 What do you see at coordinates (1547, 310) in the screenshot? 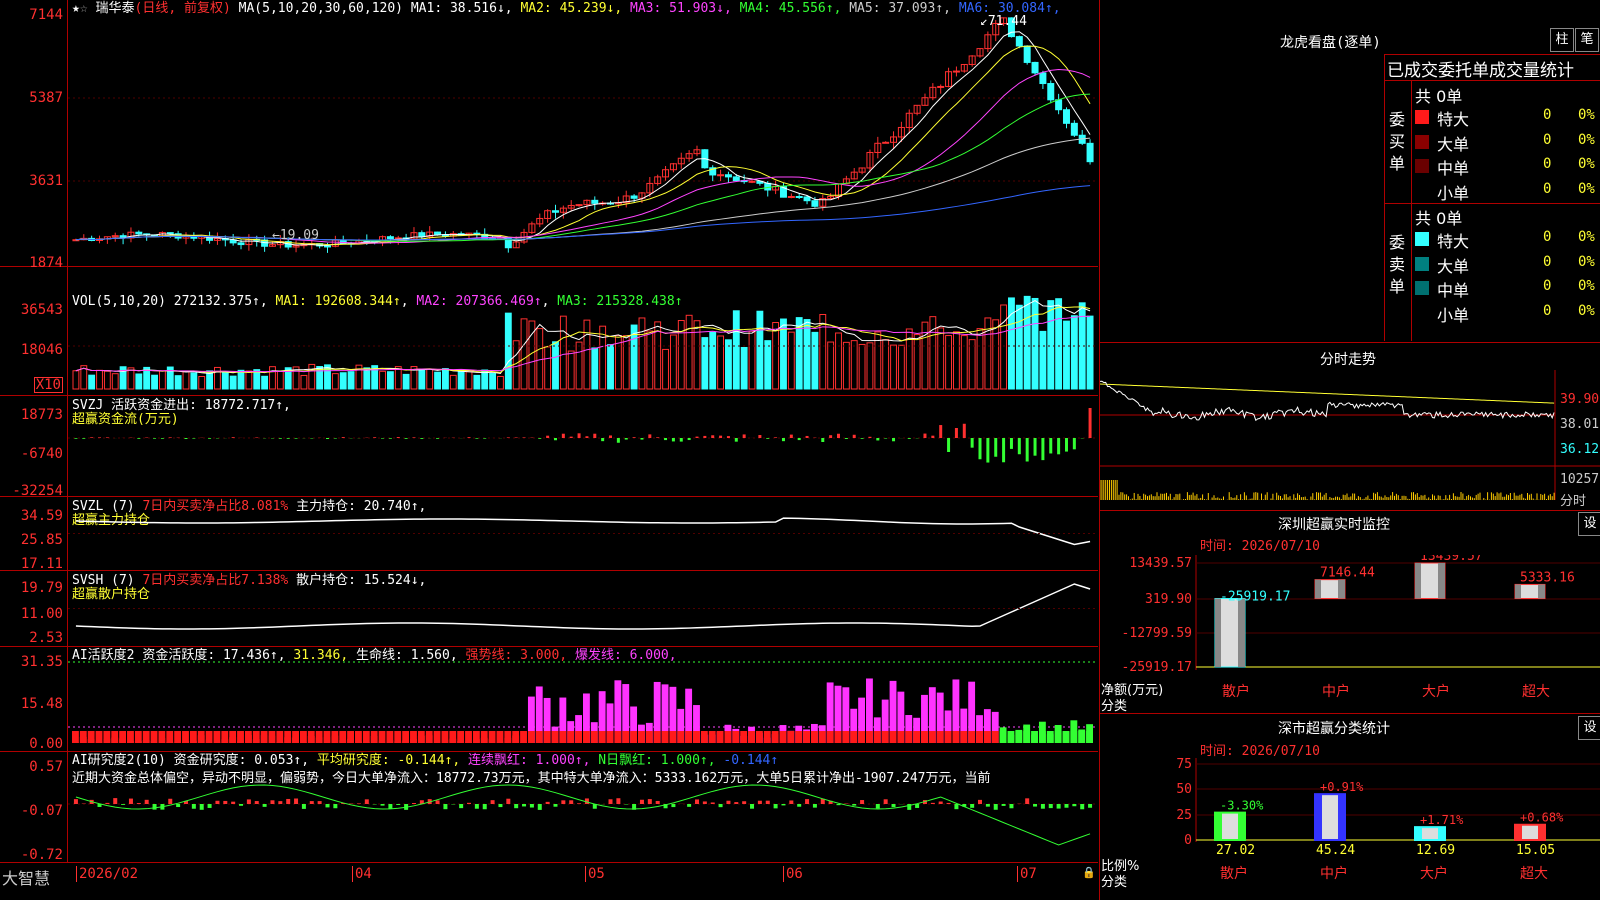
I see `stat-row-value: 0` at bounding box center [1547, 310].